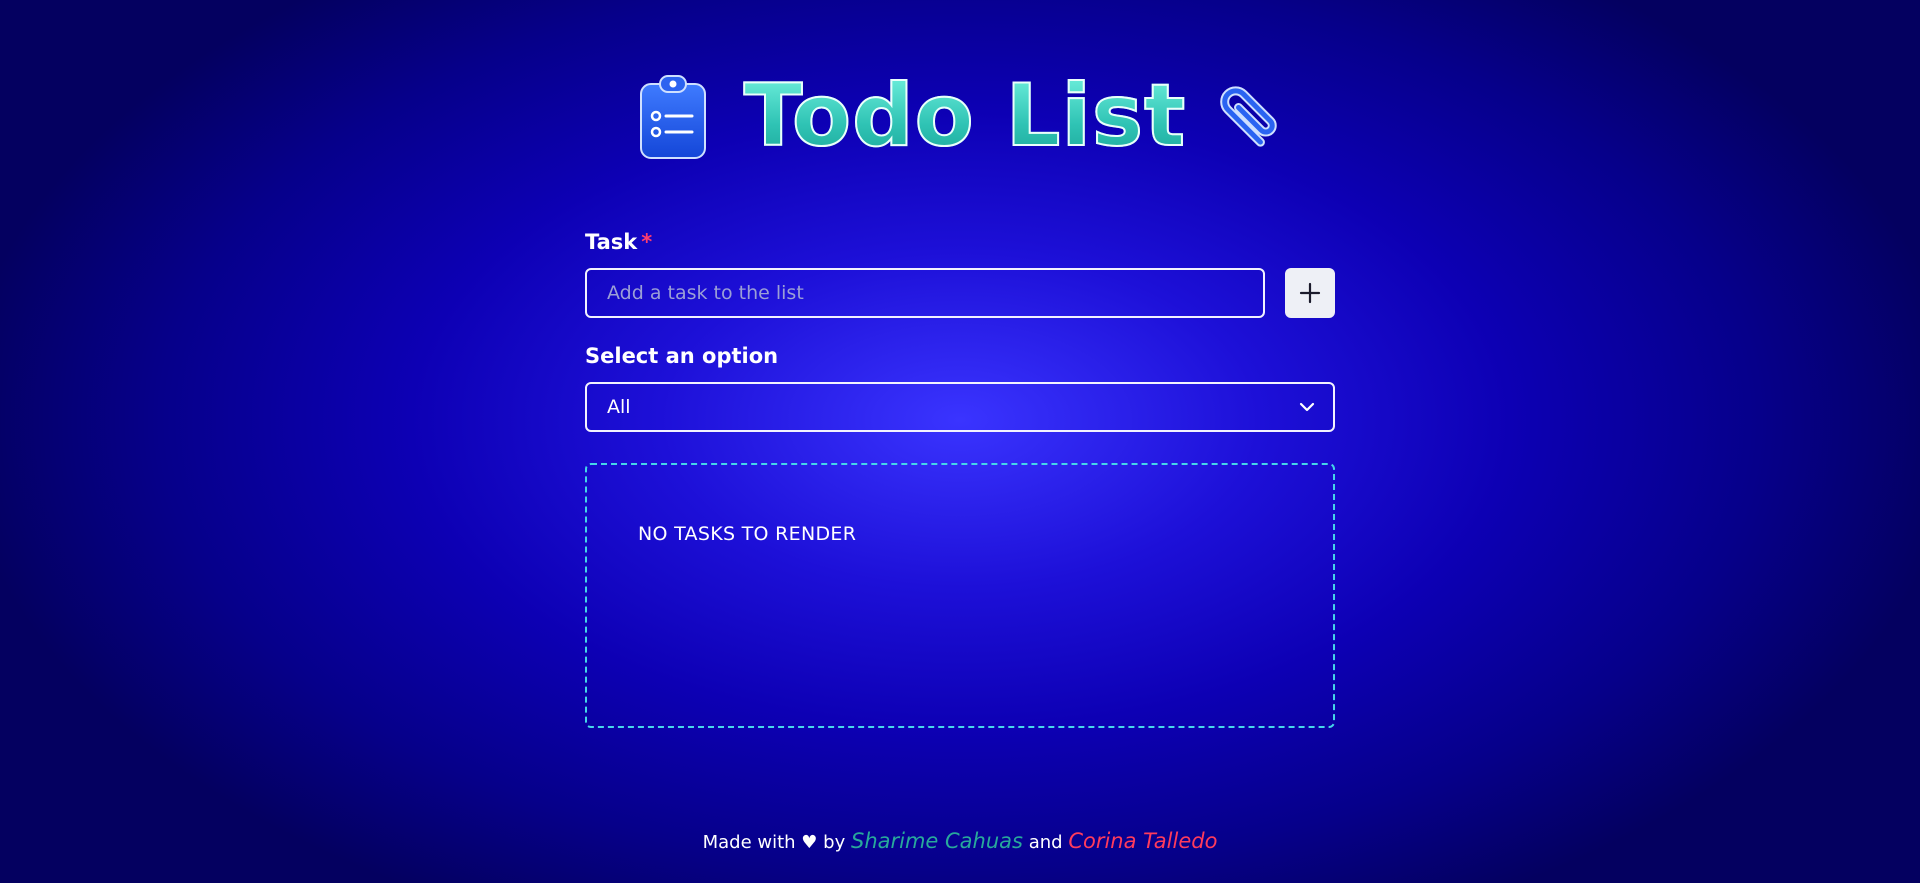 The height and width of the screenshot is (883, 1920). I want to click on filter-select: All, so click(960, 407).